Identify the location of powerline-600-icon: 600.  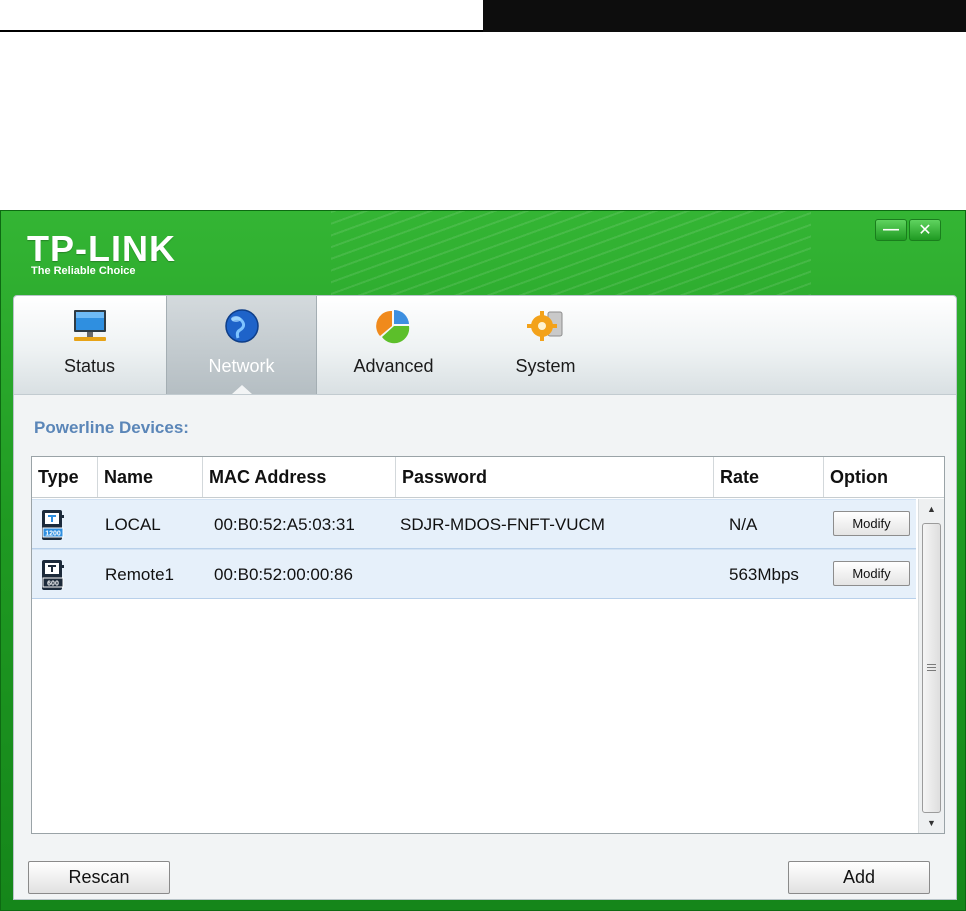
(53, 577).